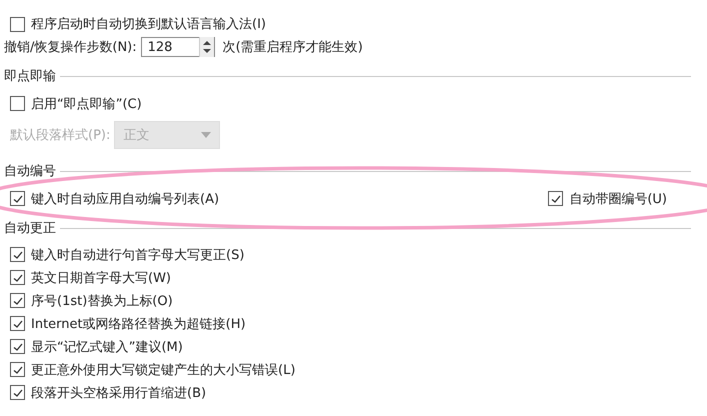 The height and width of the screenshot is (416, 707). What do you see at coordinates (70, 47) in the screenshot?
I see `undo-steps-label: 撤销/恢复操作步数(N):` at bounding box center [70, 47].